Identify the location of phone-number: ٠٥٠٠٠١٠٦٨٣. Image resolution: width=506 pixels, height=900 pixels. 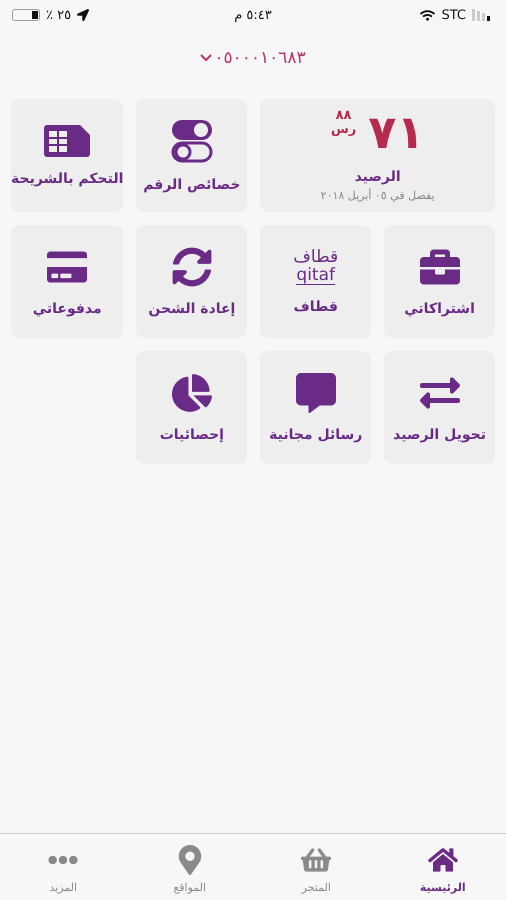
(260, 58).